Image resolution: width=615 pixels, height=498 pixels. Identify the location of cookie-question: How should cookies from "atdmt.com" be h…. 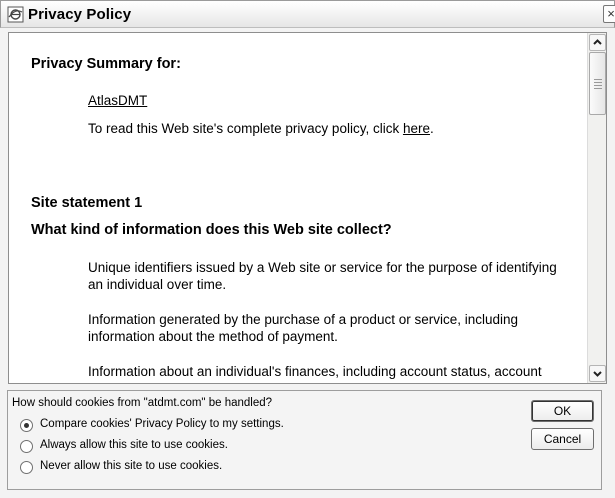
(142, 403).